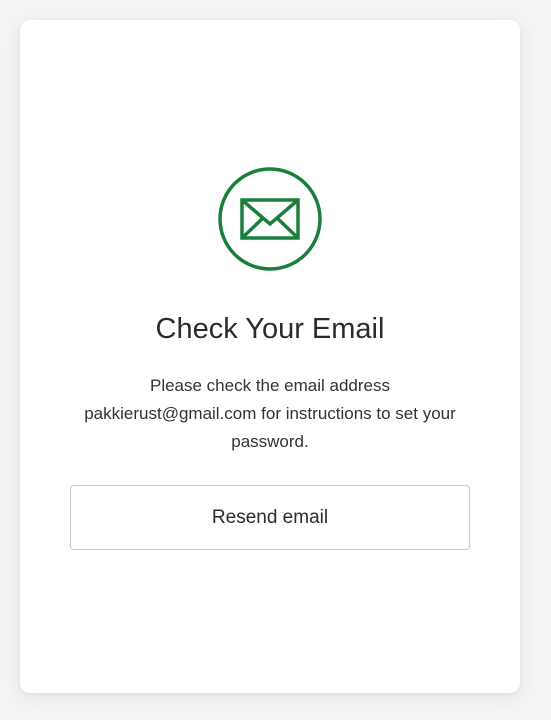 Image resolution: width=551 pixels, height=720 pixels. What do you see at coordinates (270, 219) in the screenshot?
I see `envelope-icon` at bounding box center [270, 219].